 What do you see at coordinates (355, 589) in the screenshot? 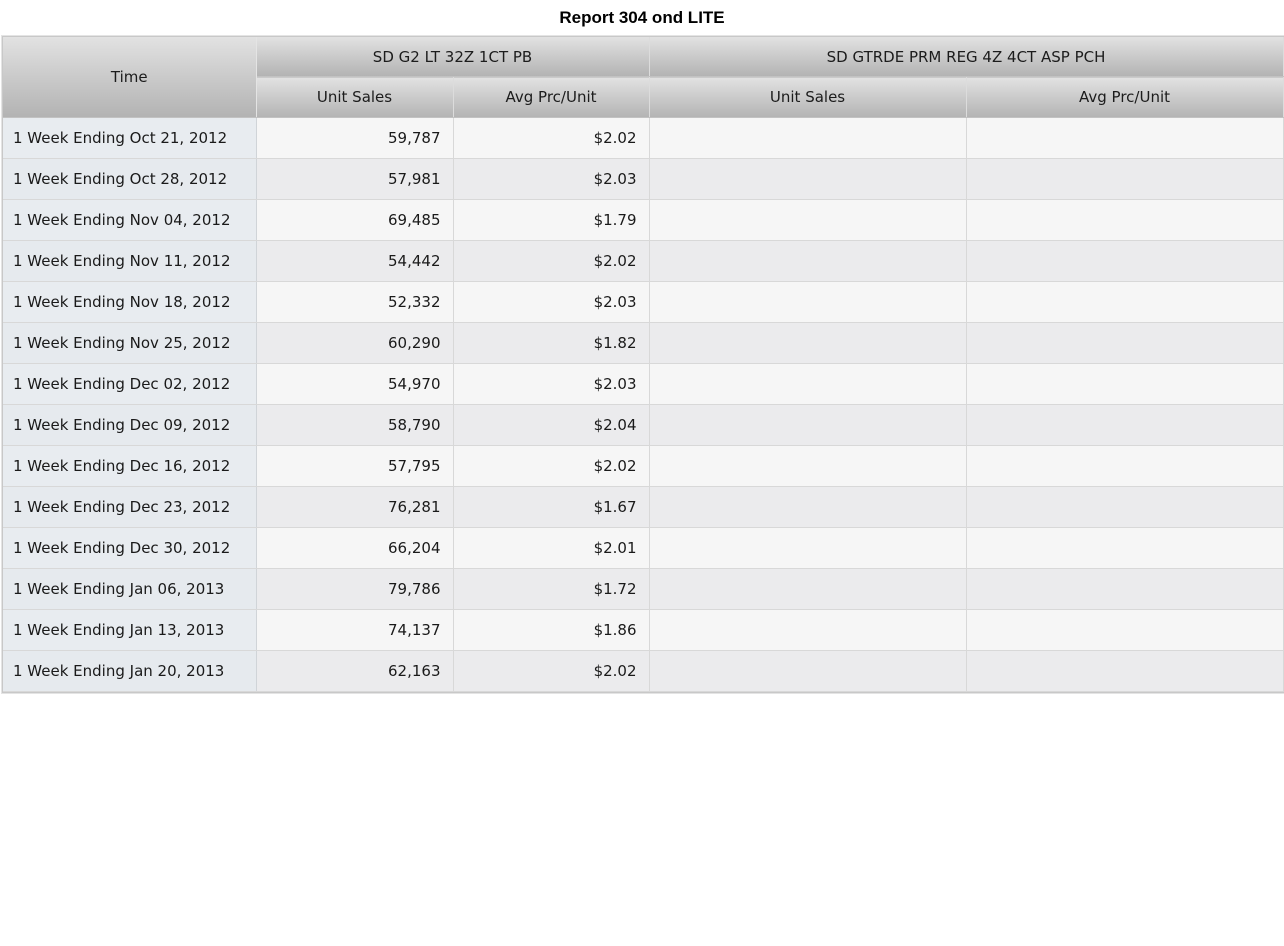
I see `unit-sales-cell: 79,786` at bounding box center [355, 589].